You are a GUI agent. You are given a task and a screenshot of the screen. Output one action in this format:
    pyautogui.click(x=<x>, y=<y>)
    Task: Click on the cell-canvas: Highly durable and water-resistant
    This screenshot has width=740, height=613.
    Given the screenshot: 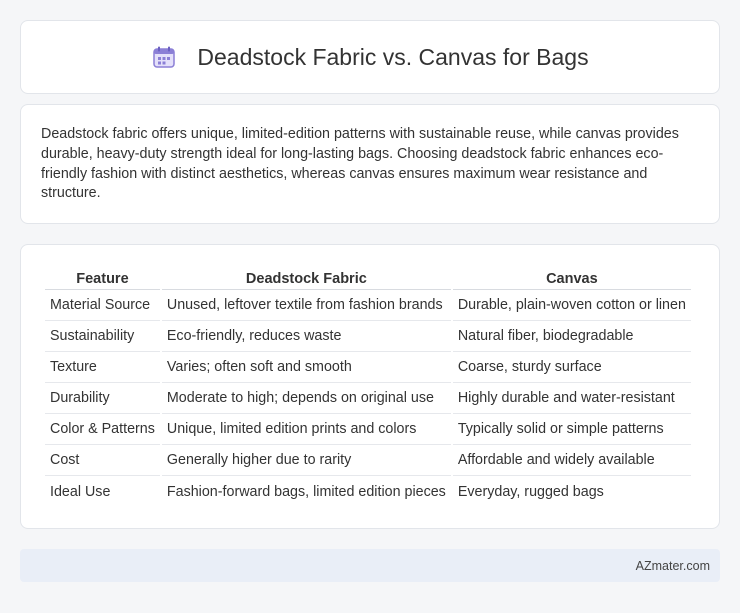 What is the action you would take?
    pyautogui.click(x=571, y=398)
    